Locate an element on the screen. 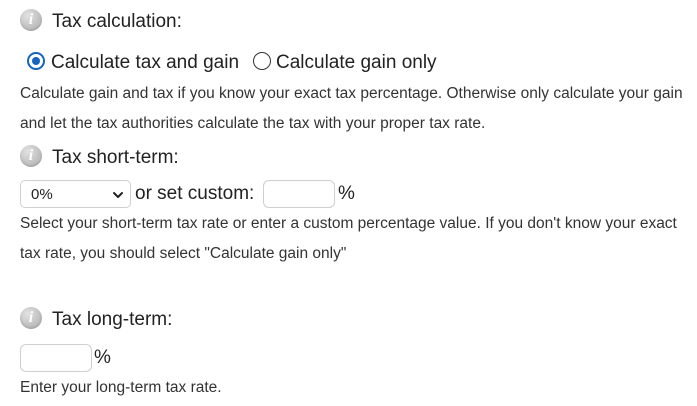 The width and height of the screenshot is (697, 406). short-term-select-value: 0% is located at coordinates (42, 194).